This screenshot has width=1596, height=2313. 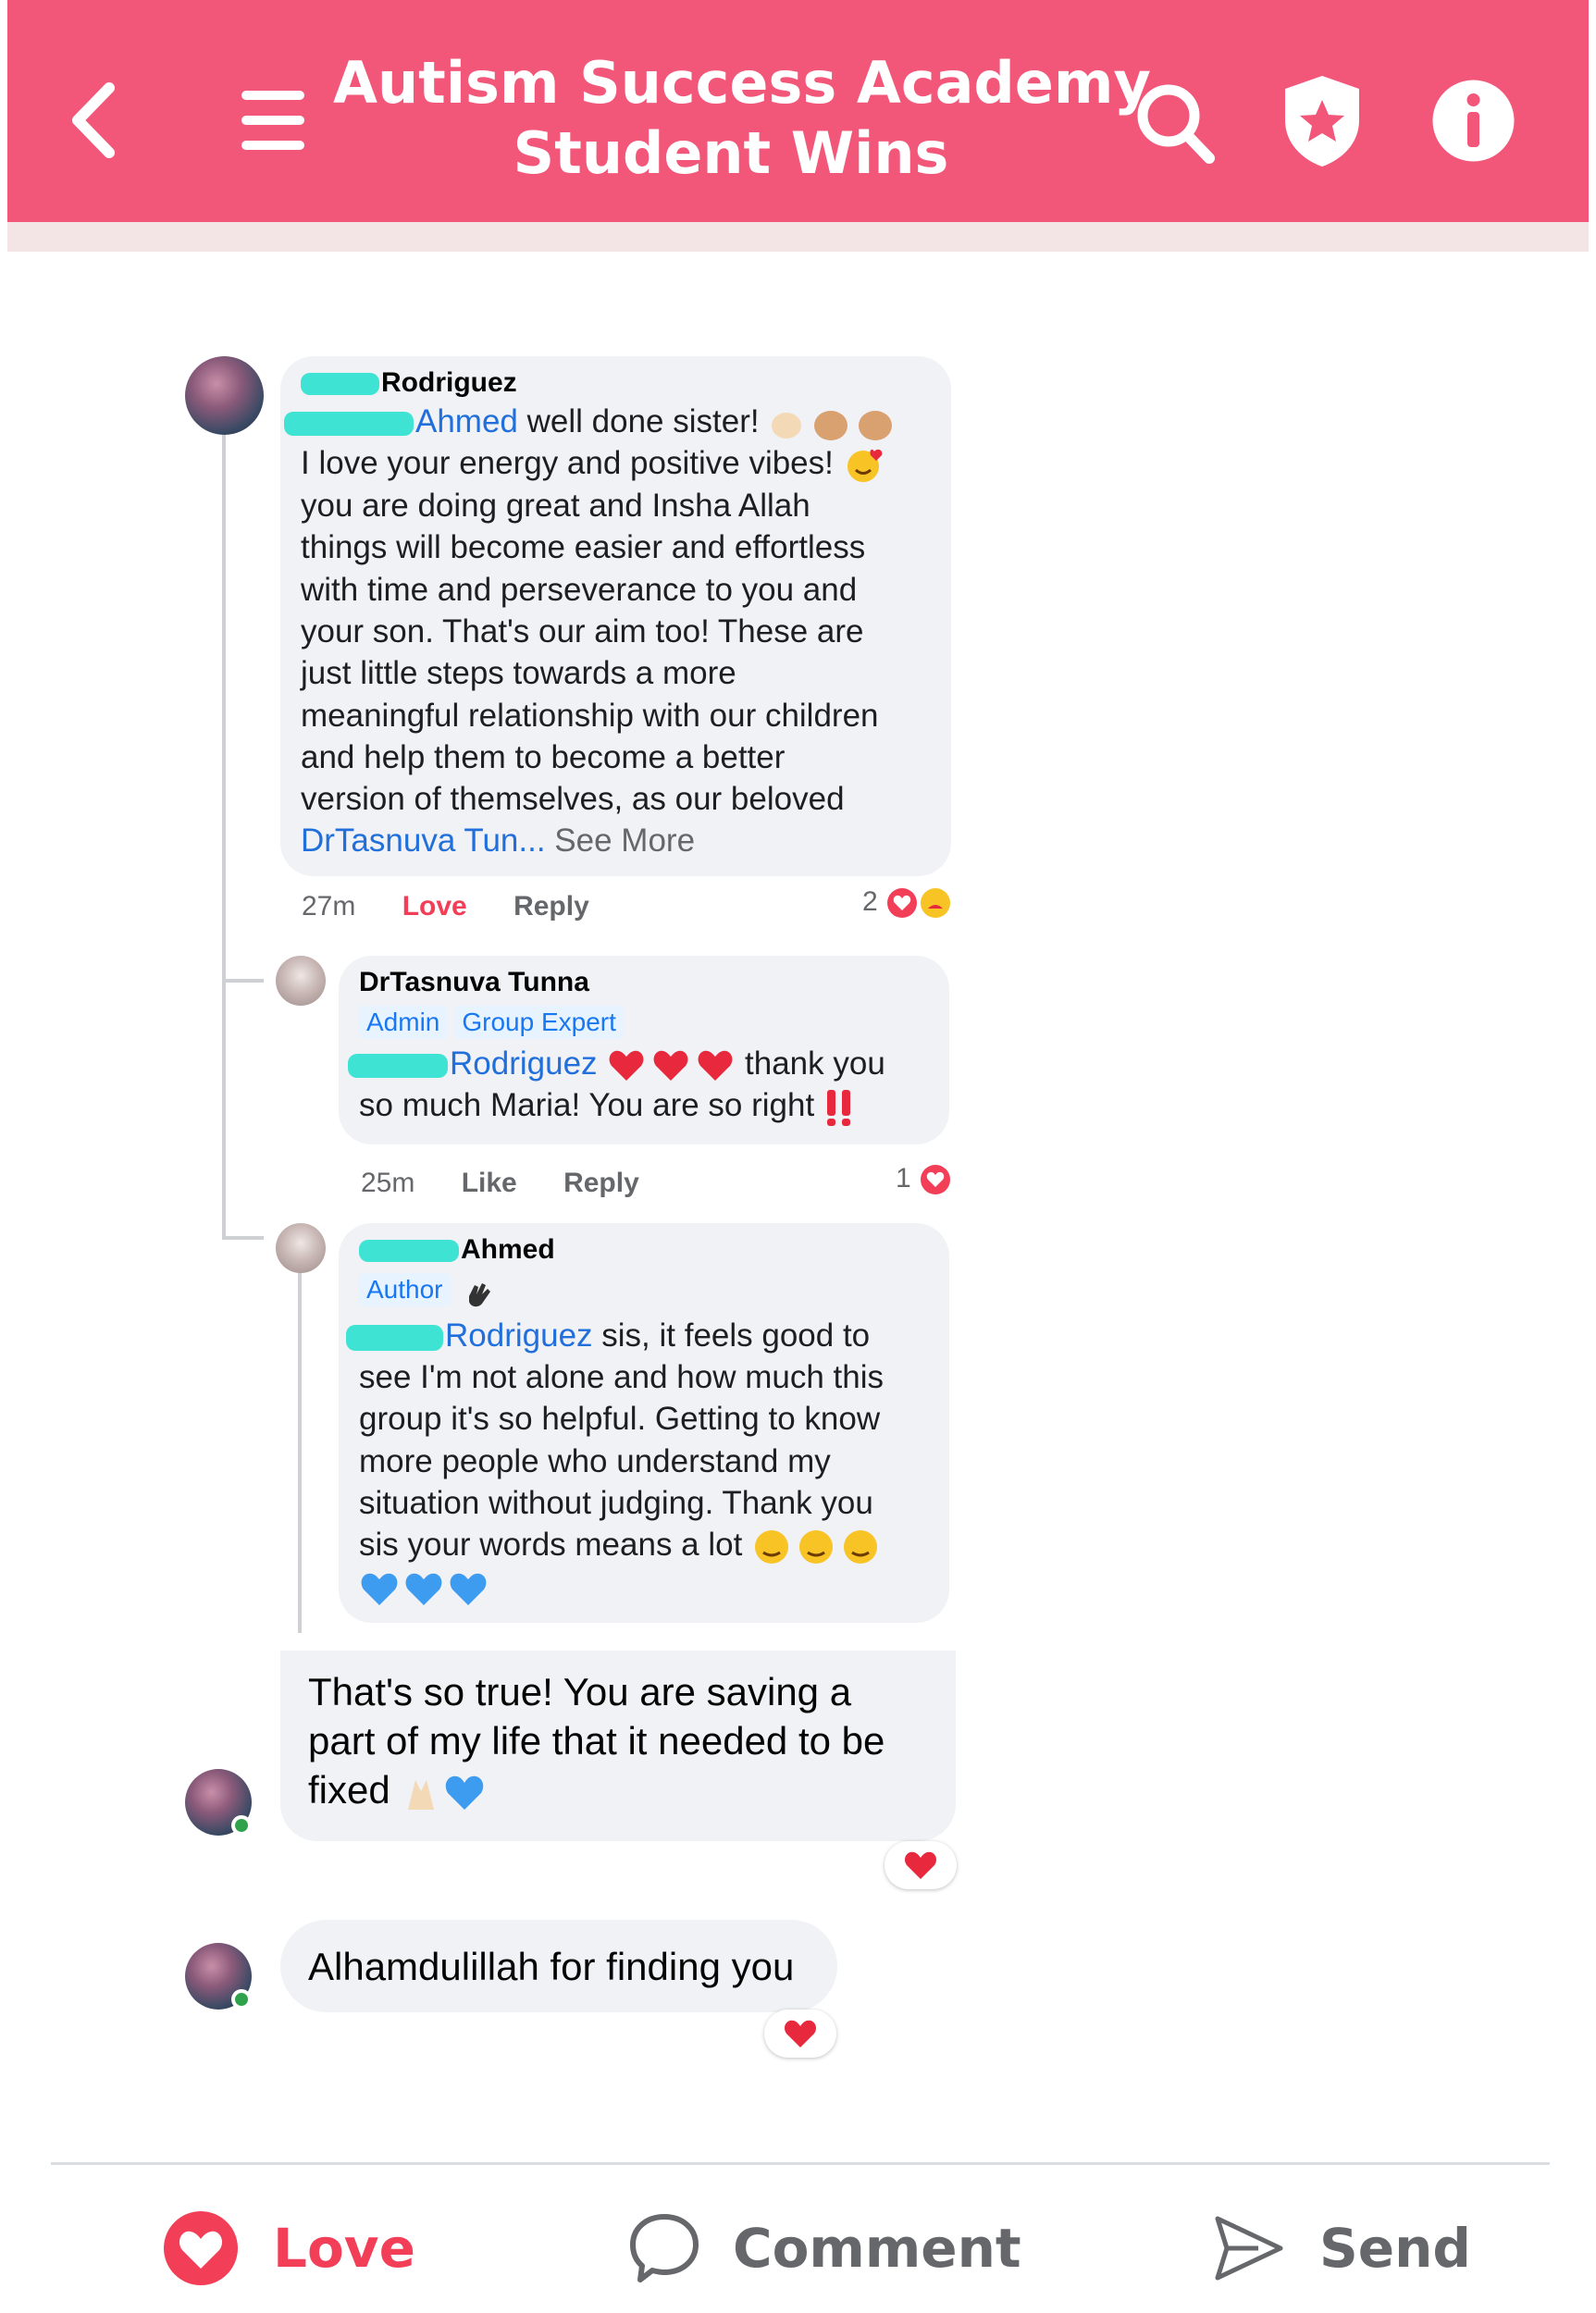 What do you see at coordinates (665, 2248) in the screenshot?
I see `comment-icon` at bounding box center [665, 2248].